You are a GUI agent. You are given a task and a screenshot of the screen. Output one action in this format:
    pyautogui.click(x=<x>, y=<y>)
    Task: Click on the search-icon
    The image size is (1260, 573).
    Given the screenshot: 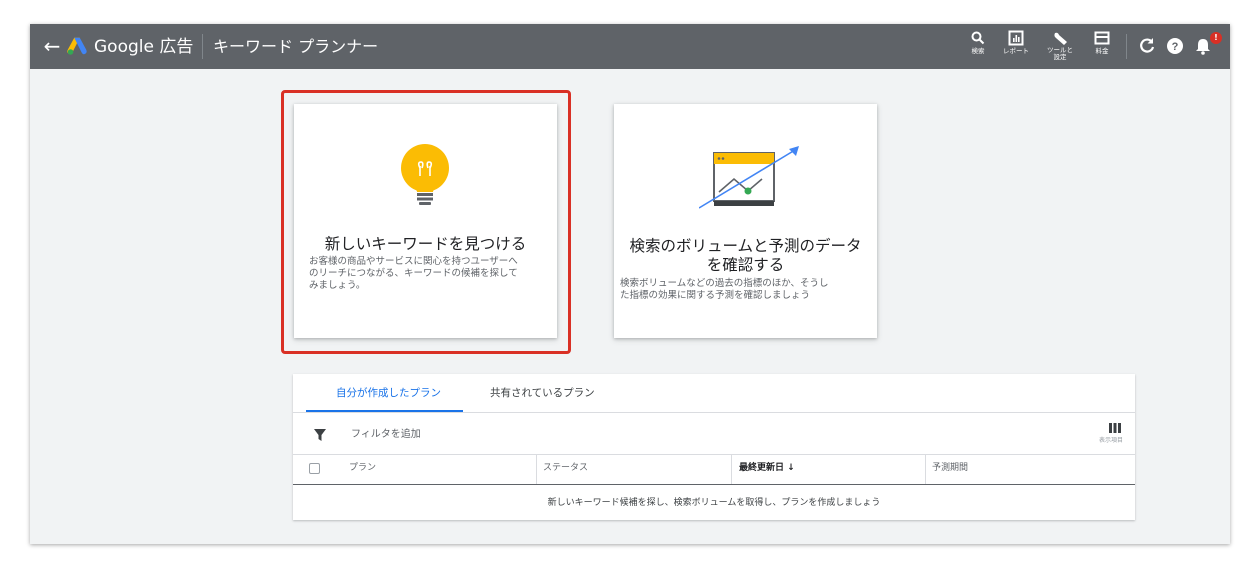 What is the action you would take?
    pyautogui.click(x=978, y=38)
    